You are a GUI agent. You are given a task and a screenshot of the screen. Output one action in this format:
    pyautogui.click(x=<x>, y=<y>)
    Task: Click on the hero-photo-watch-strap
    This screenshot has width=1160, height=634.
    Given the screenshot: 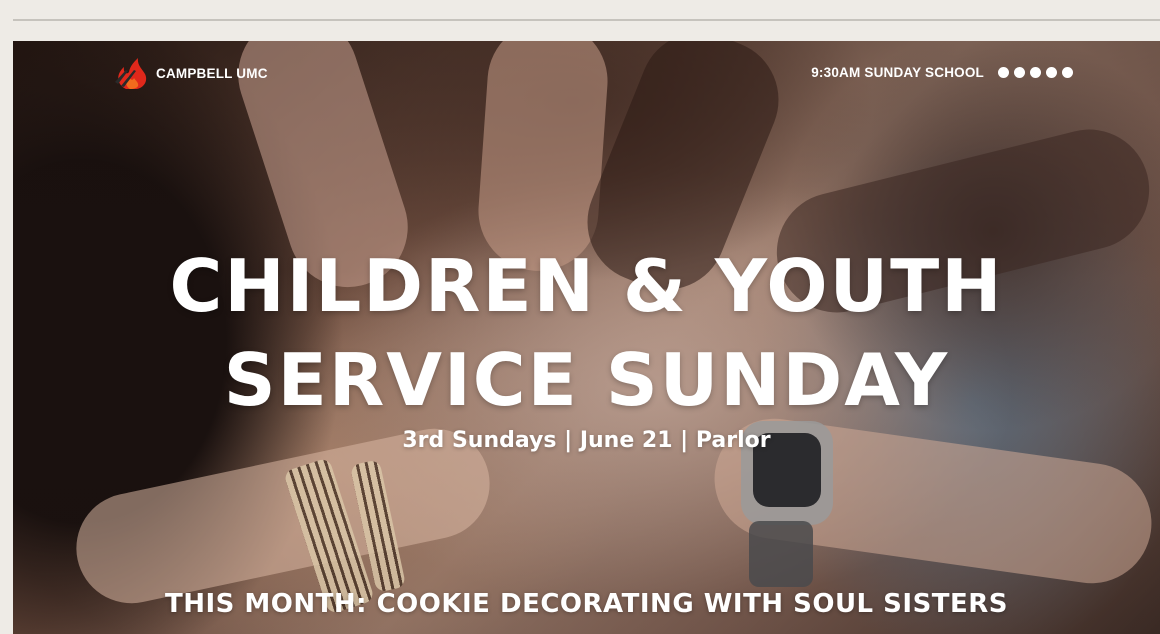 What is the action you would take?
    pyautogui.click(x=781, y=554)
    